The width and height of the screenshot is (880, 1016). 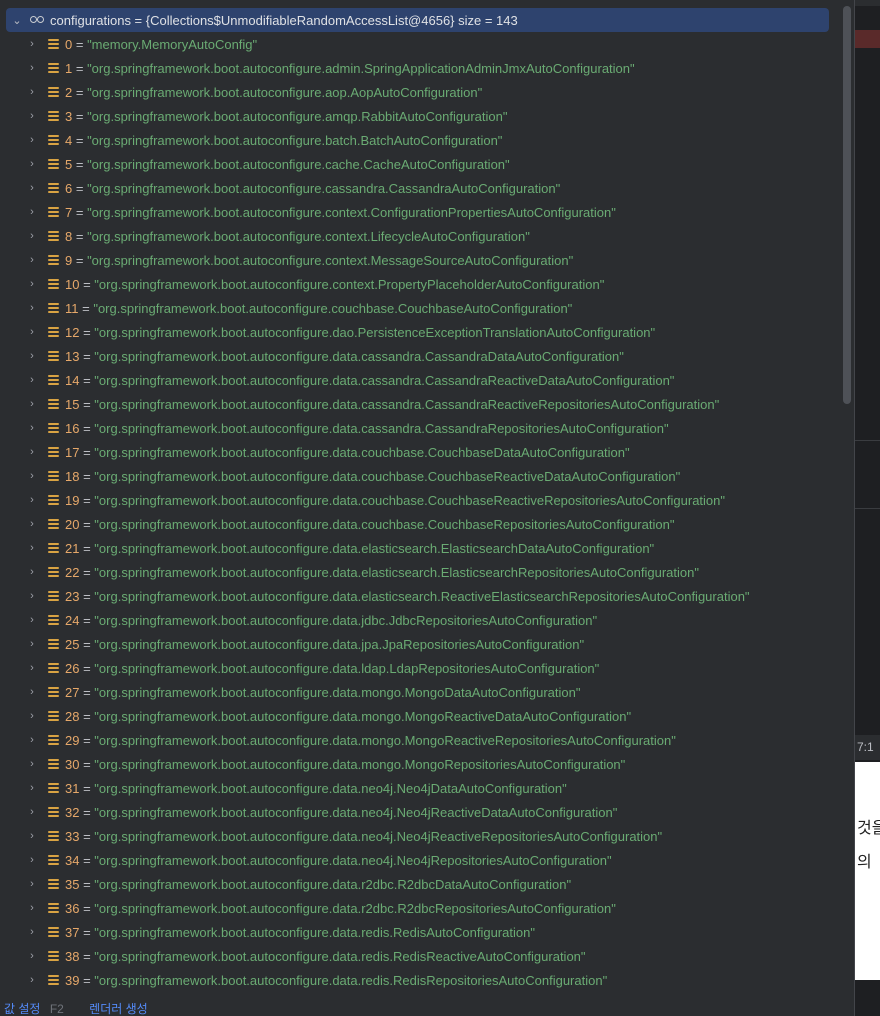 What do you see at coordinates (420, 44) in the screenshot?
I see `tree-row: › 0 = "memory.MemoryAutoConfig"` at bounding box center [420, 44].